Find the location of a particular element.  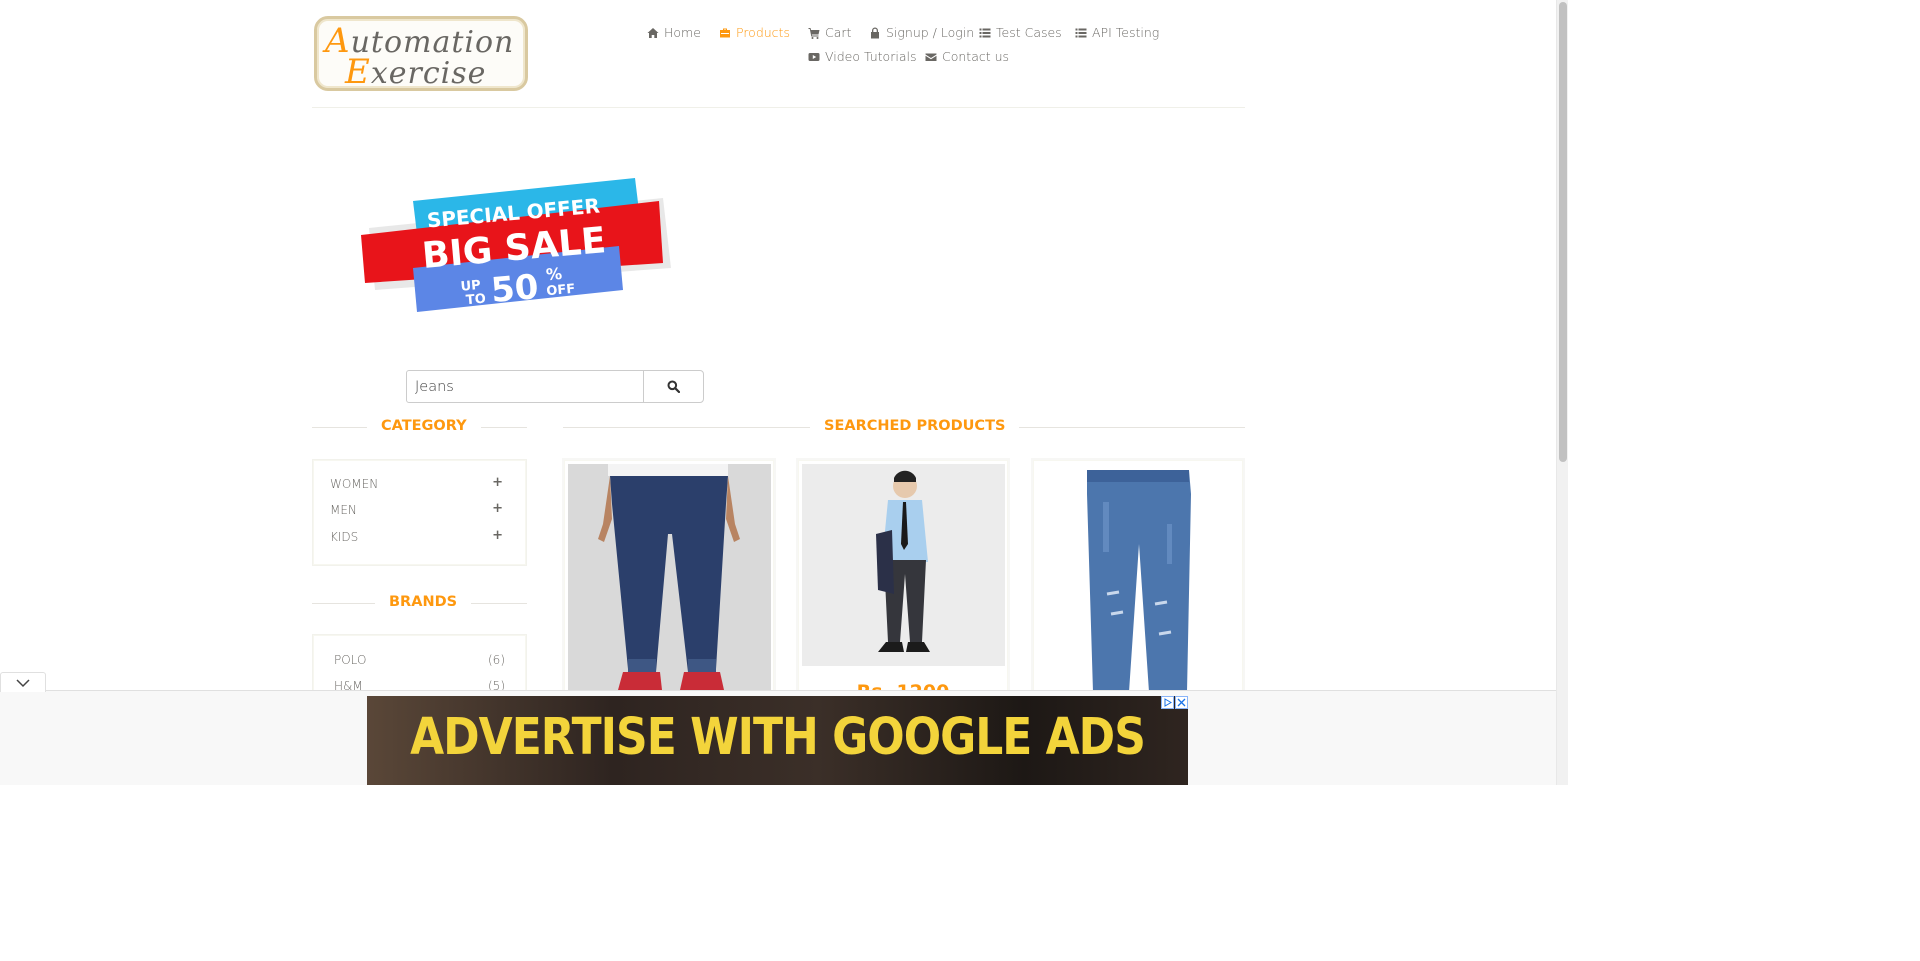

nav-products-label: Products is located at coordinates (763, 32).